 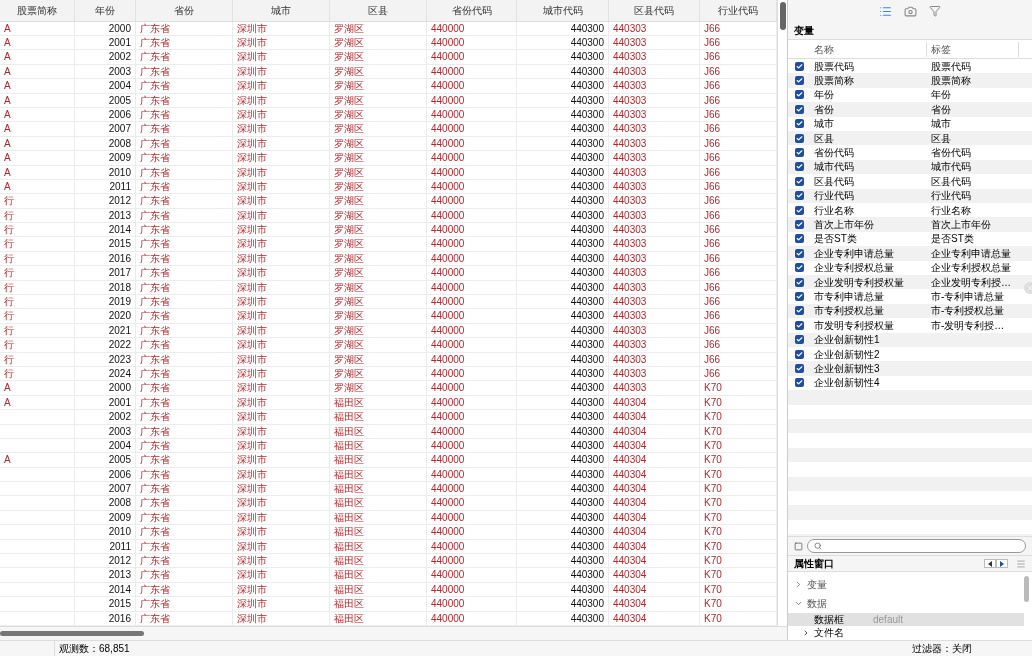 I want to click on column-header: 年份, so click(x=105, y=10).